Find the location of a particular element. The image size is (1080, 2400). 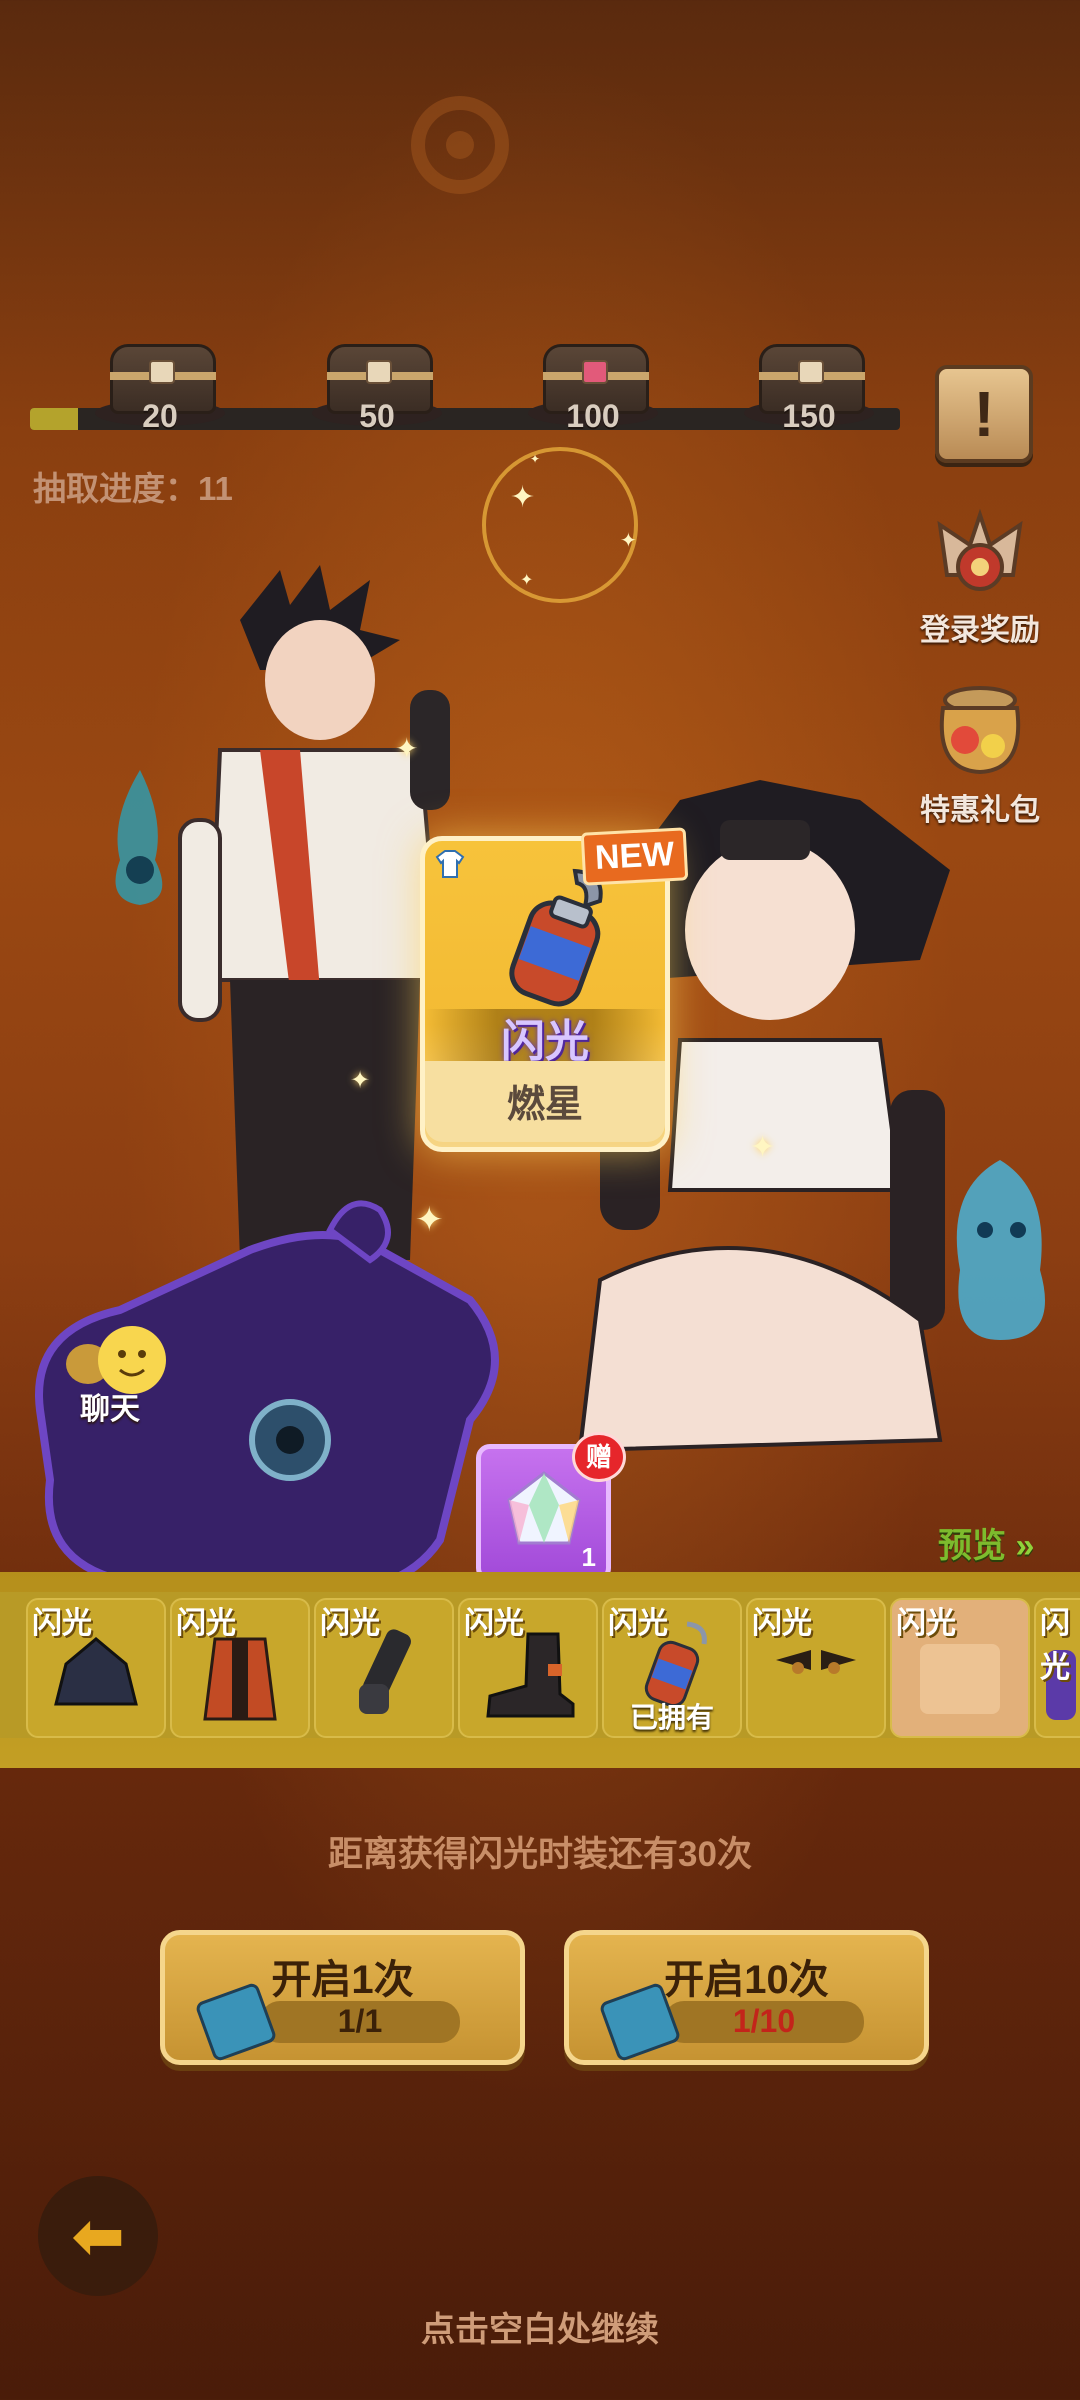

milestone-chest-150: 150 is located at coordinates (809, 385).